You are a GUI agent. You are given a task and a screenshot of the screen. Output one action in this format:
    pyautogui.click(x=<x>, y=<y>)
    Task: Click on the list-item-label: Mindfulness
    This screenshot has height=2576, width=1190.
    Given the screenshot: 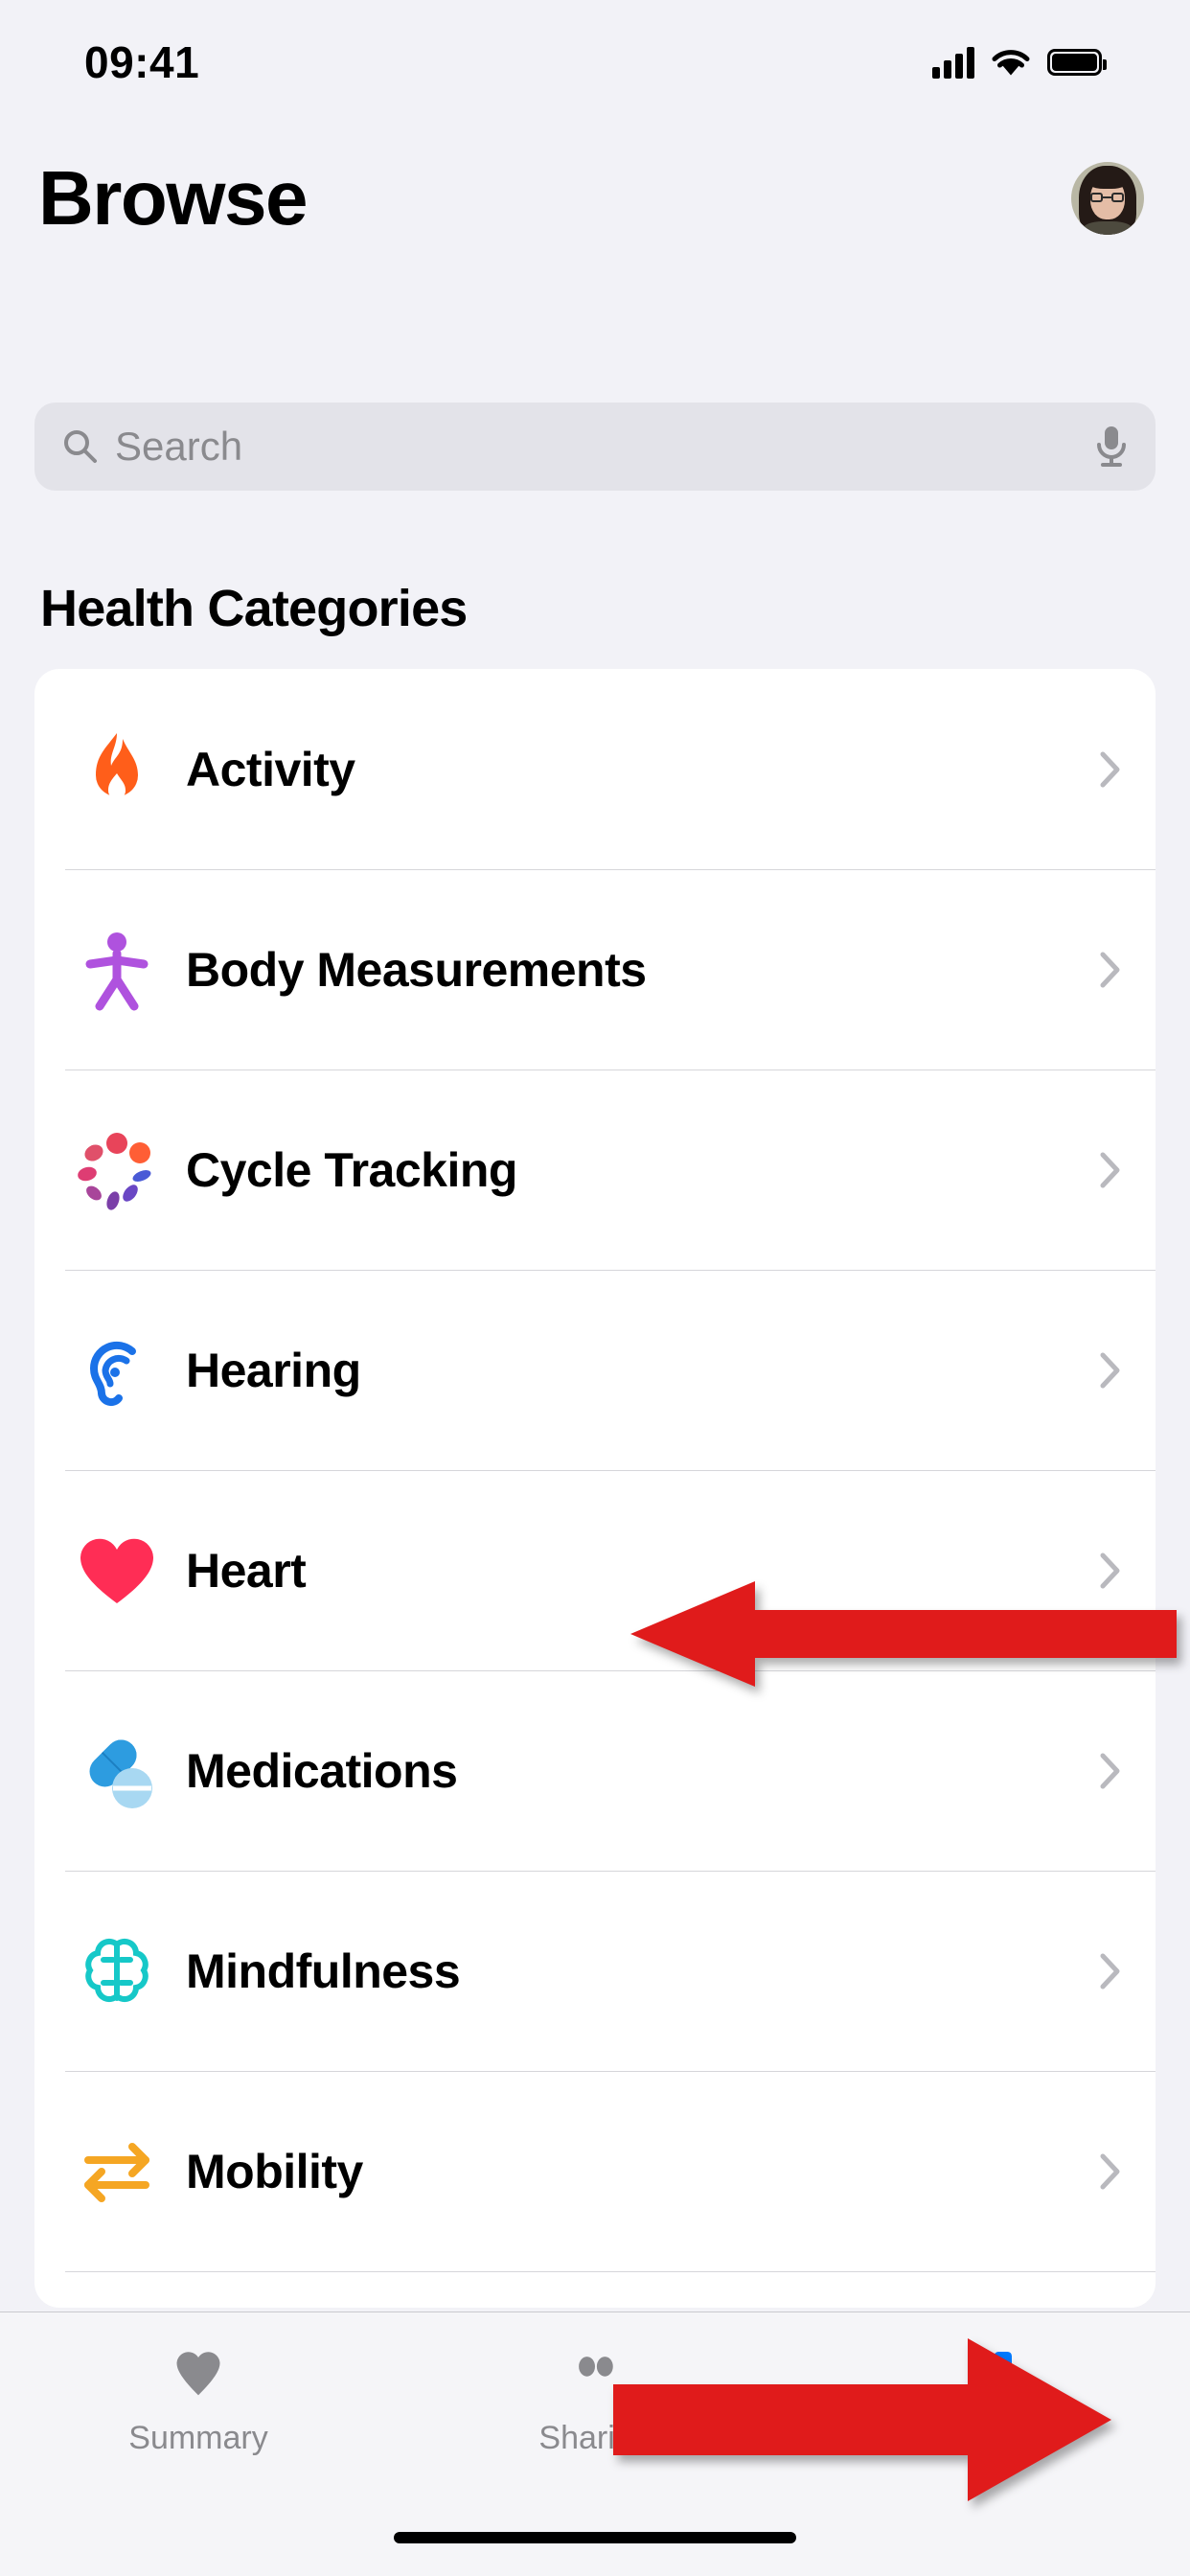 What is the action you would take?
    pyautogui.click(x=324, y=1971)
    